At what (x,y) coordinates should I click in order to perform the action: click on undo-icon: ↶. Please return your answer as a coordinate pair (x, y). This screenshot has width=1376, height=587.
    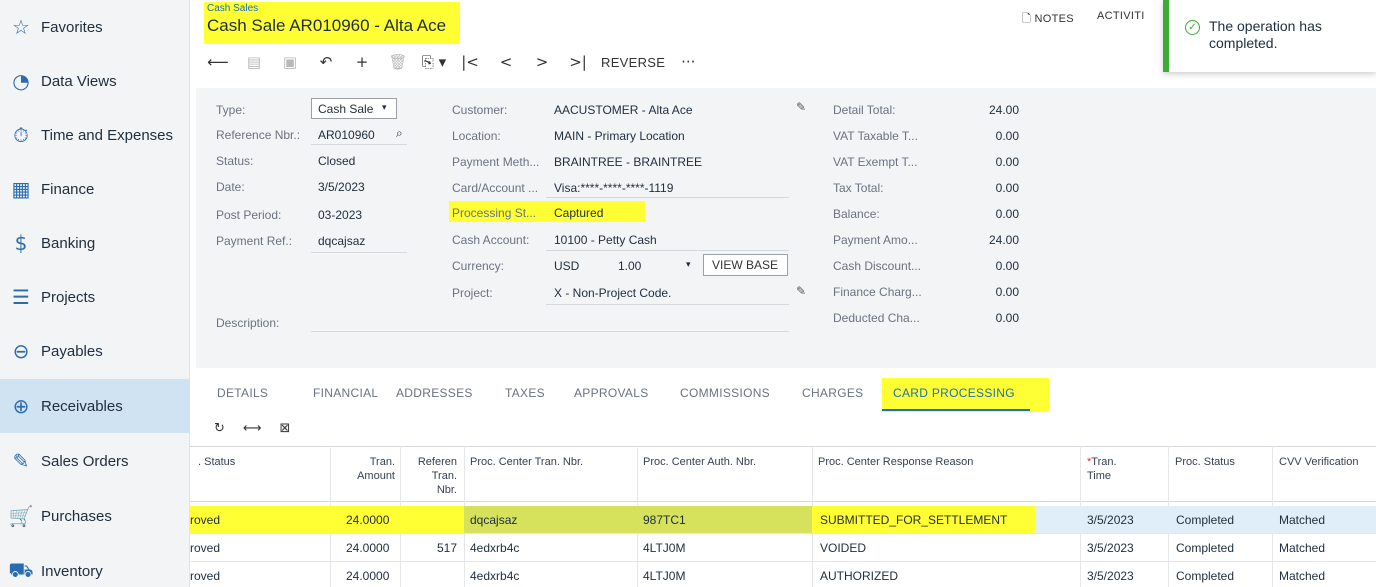
    Looking at the image, I should click on (326, 62).